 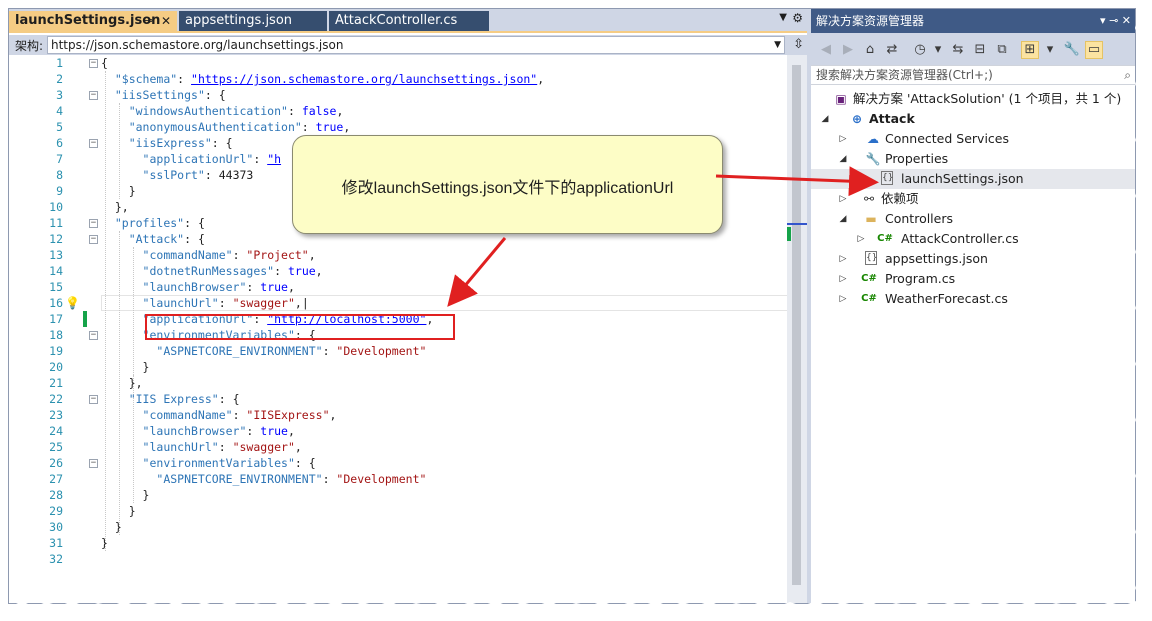 I want to click on tab-launchsettings: launchSettings.json ⊸ ✕, so click(x=93, y=21).